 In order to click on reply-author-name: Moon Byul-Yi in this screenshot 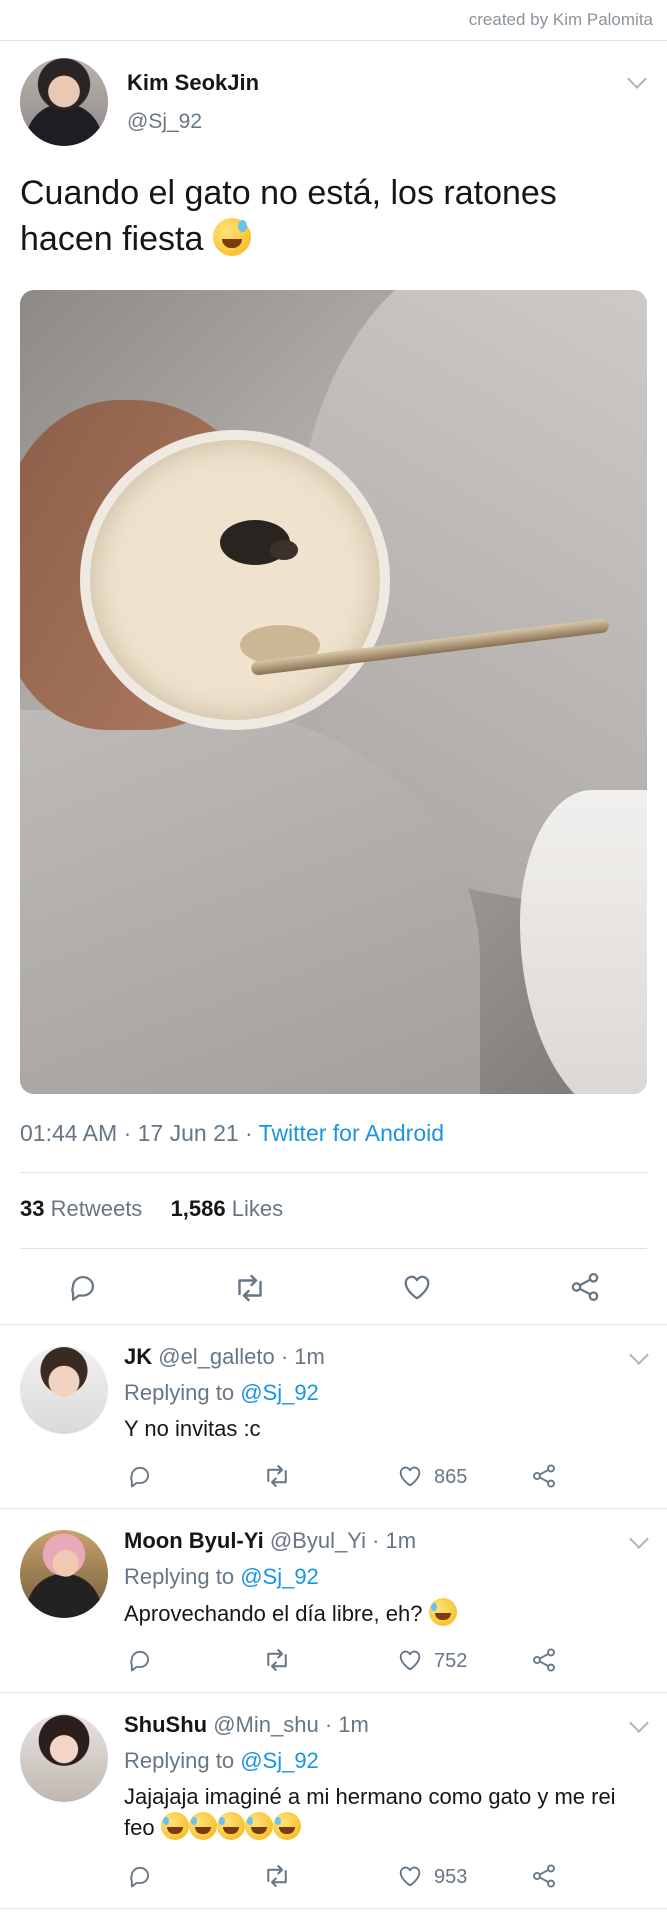, I will do `click(194, 1540)`.